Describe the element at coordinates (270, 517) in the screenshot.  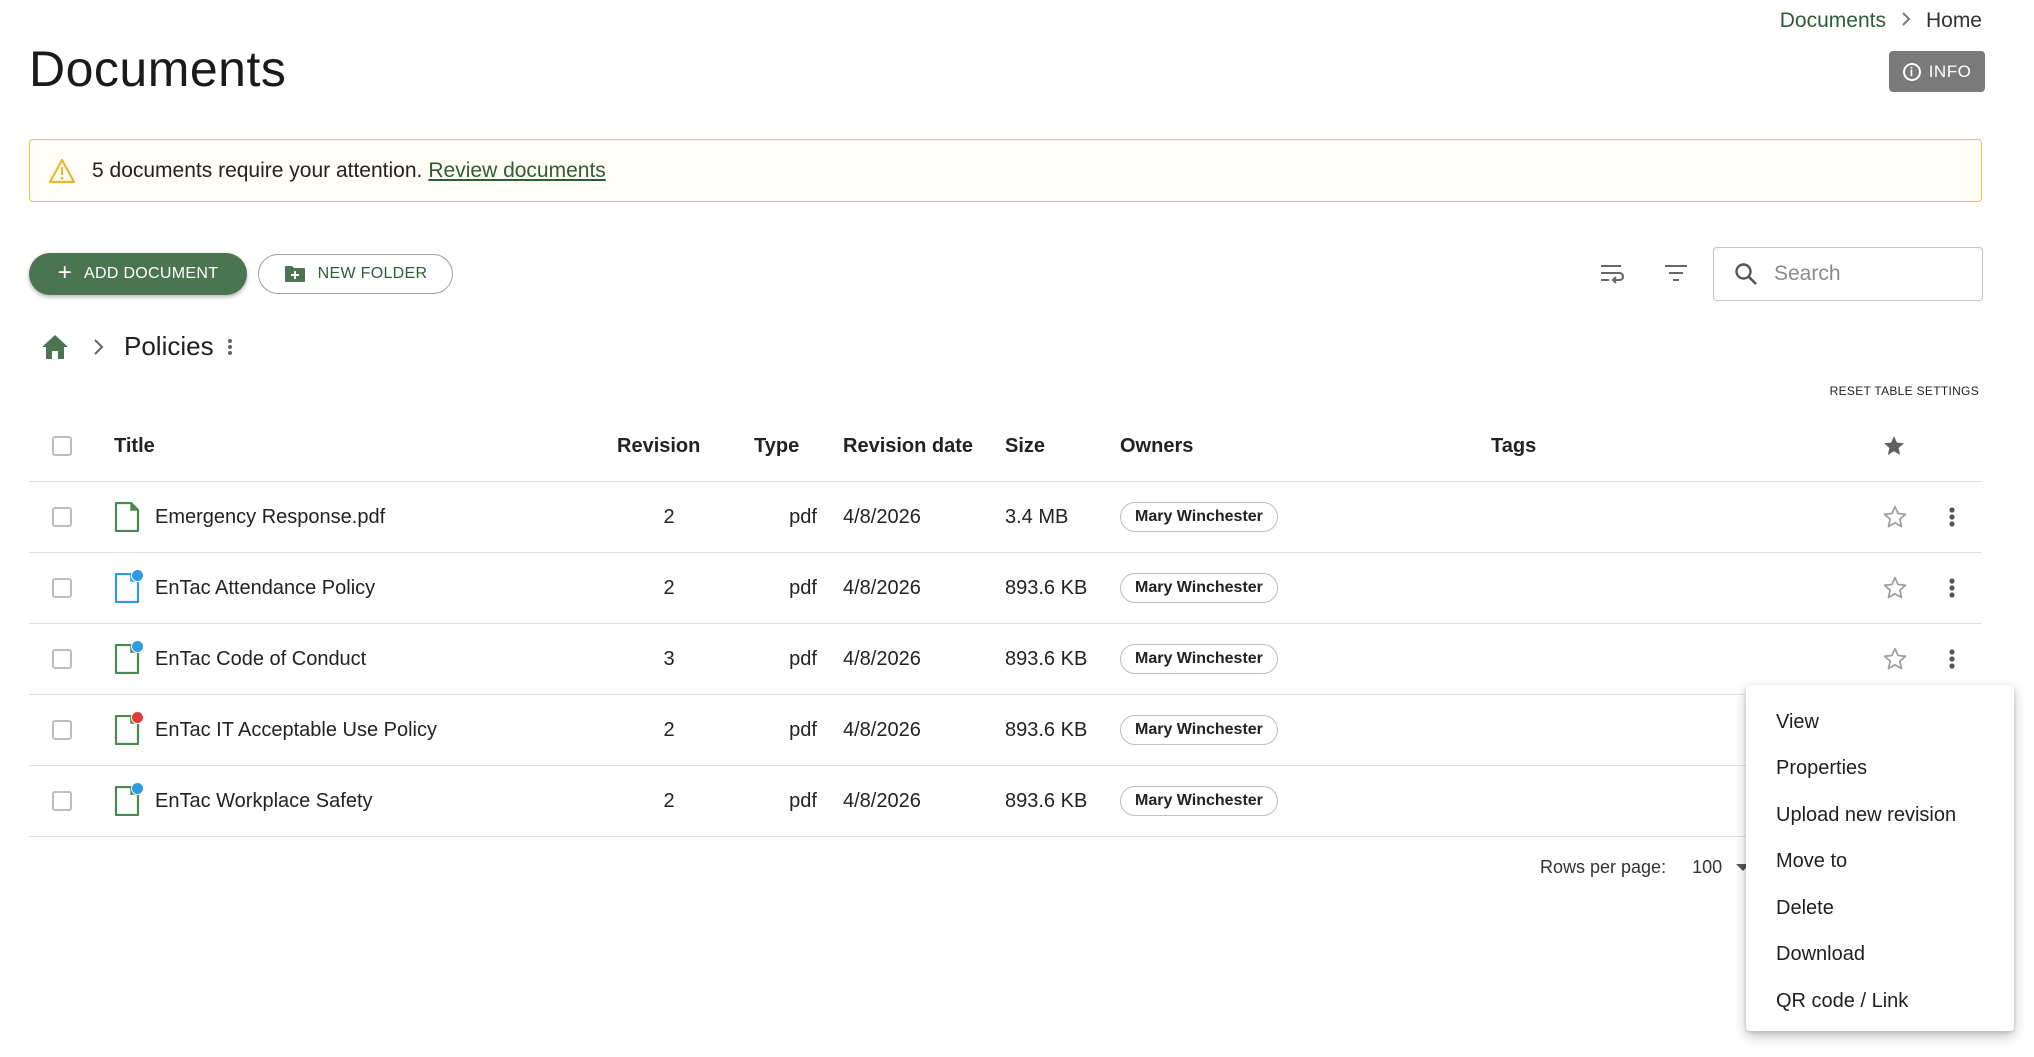
I see `document-title: Emergency Response.pdf` at that location.